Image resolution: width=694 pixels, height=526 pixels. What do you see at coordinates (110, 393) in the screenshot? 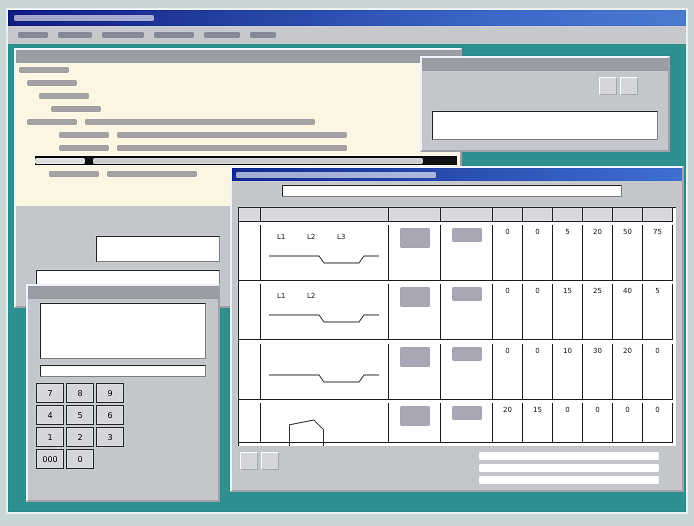
I see `calculator-key: 9` at bounding box center [110, 393].